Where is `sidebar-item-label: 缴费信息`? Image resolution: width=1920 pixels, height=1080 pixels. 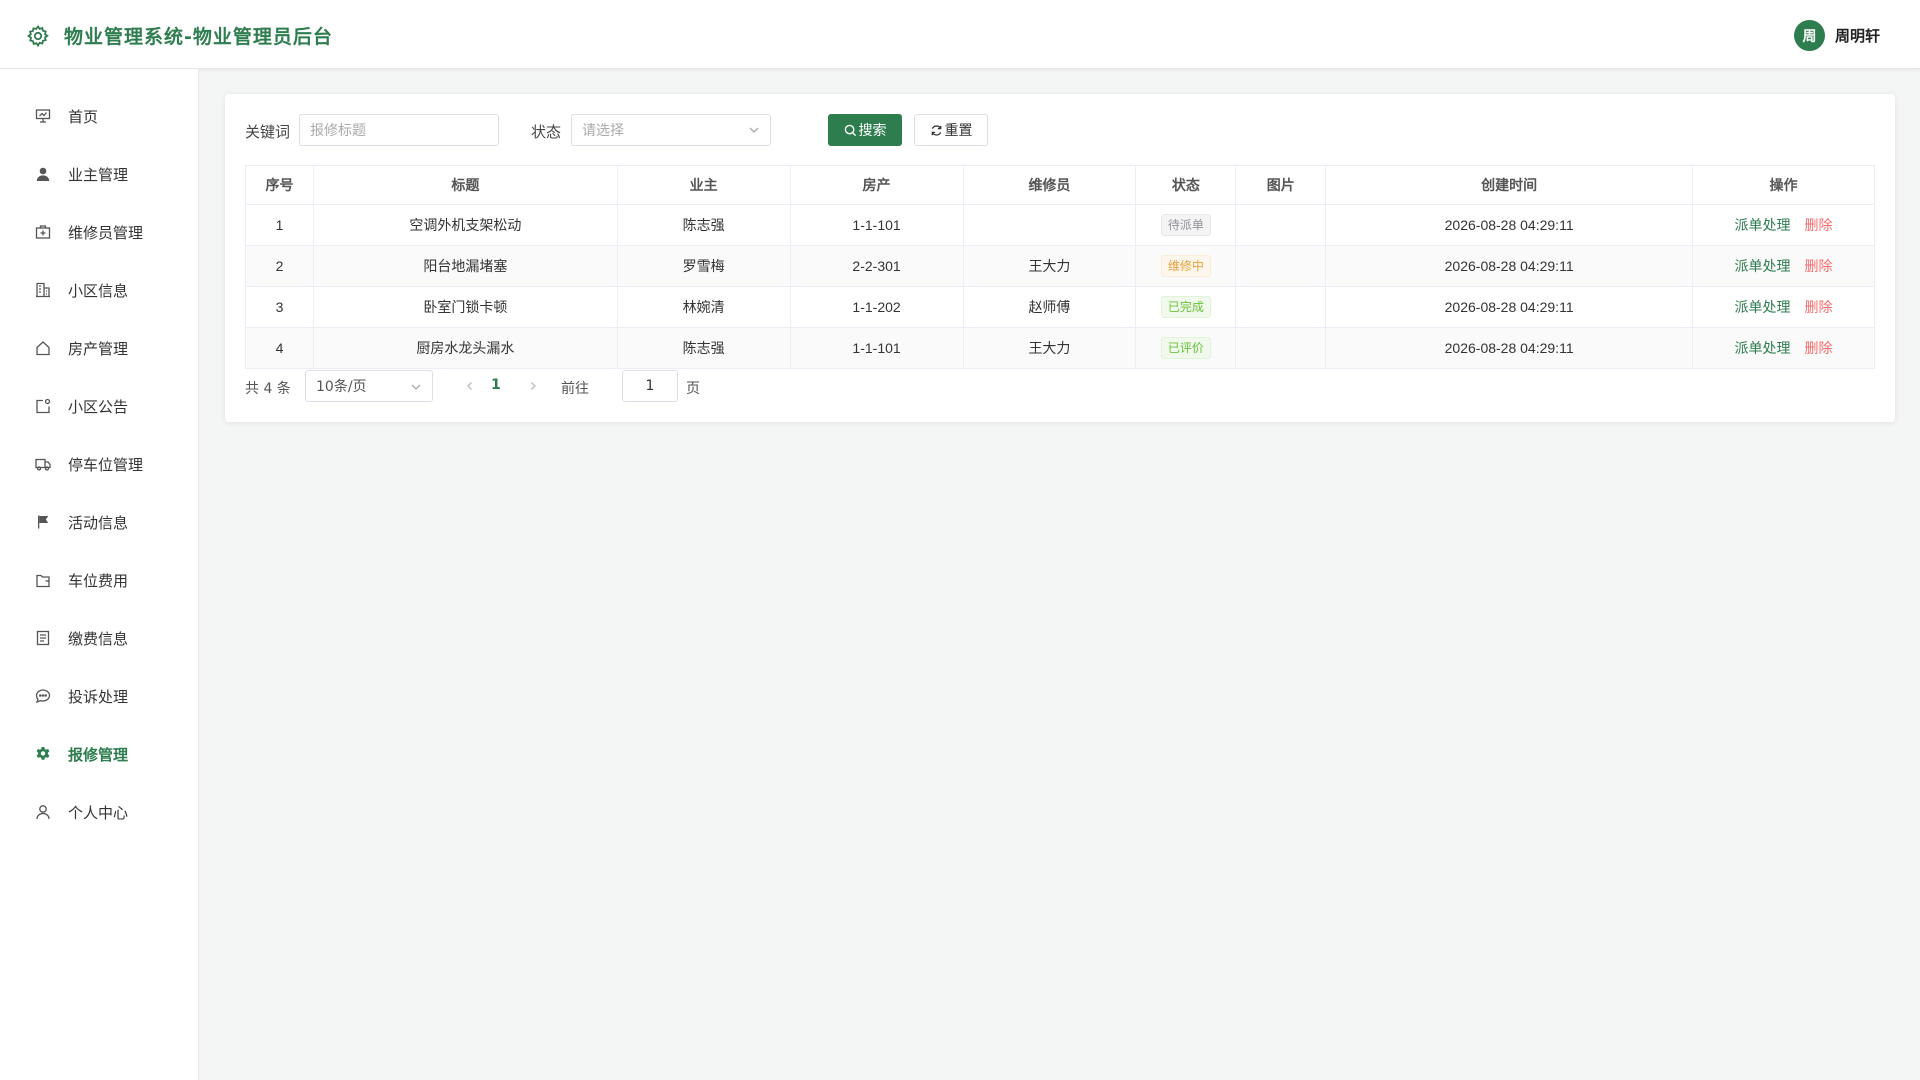
sidebar-item-label: 缴费信息 is located at coordinates (98, 638).